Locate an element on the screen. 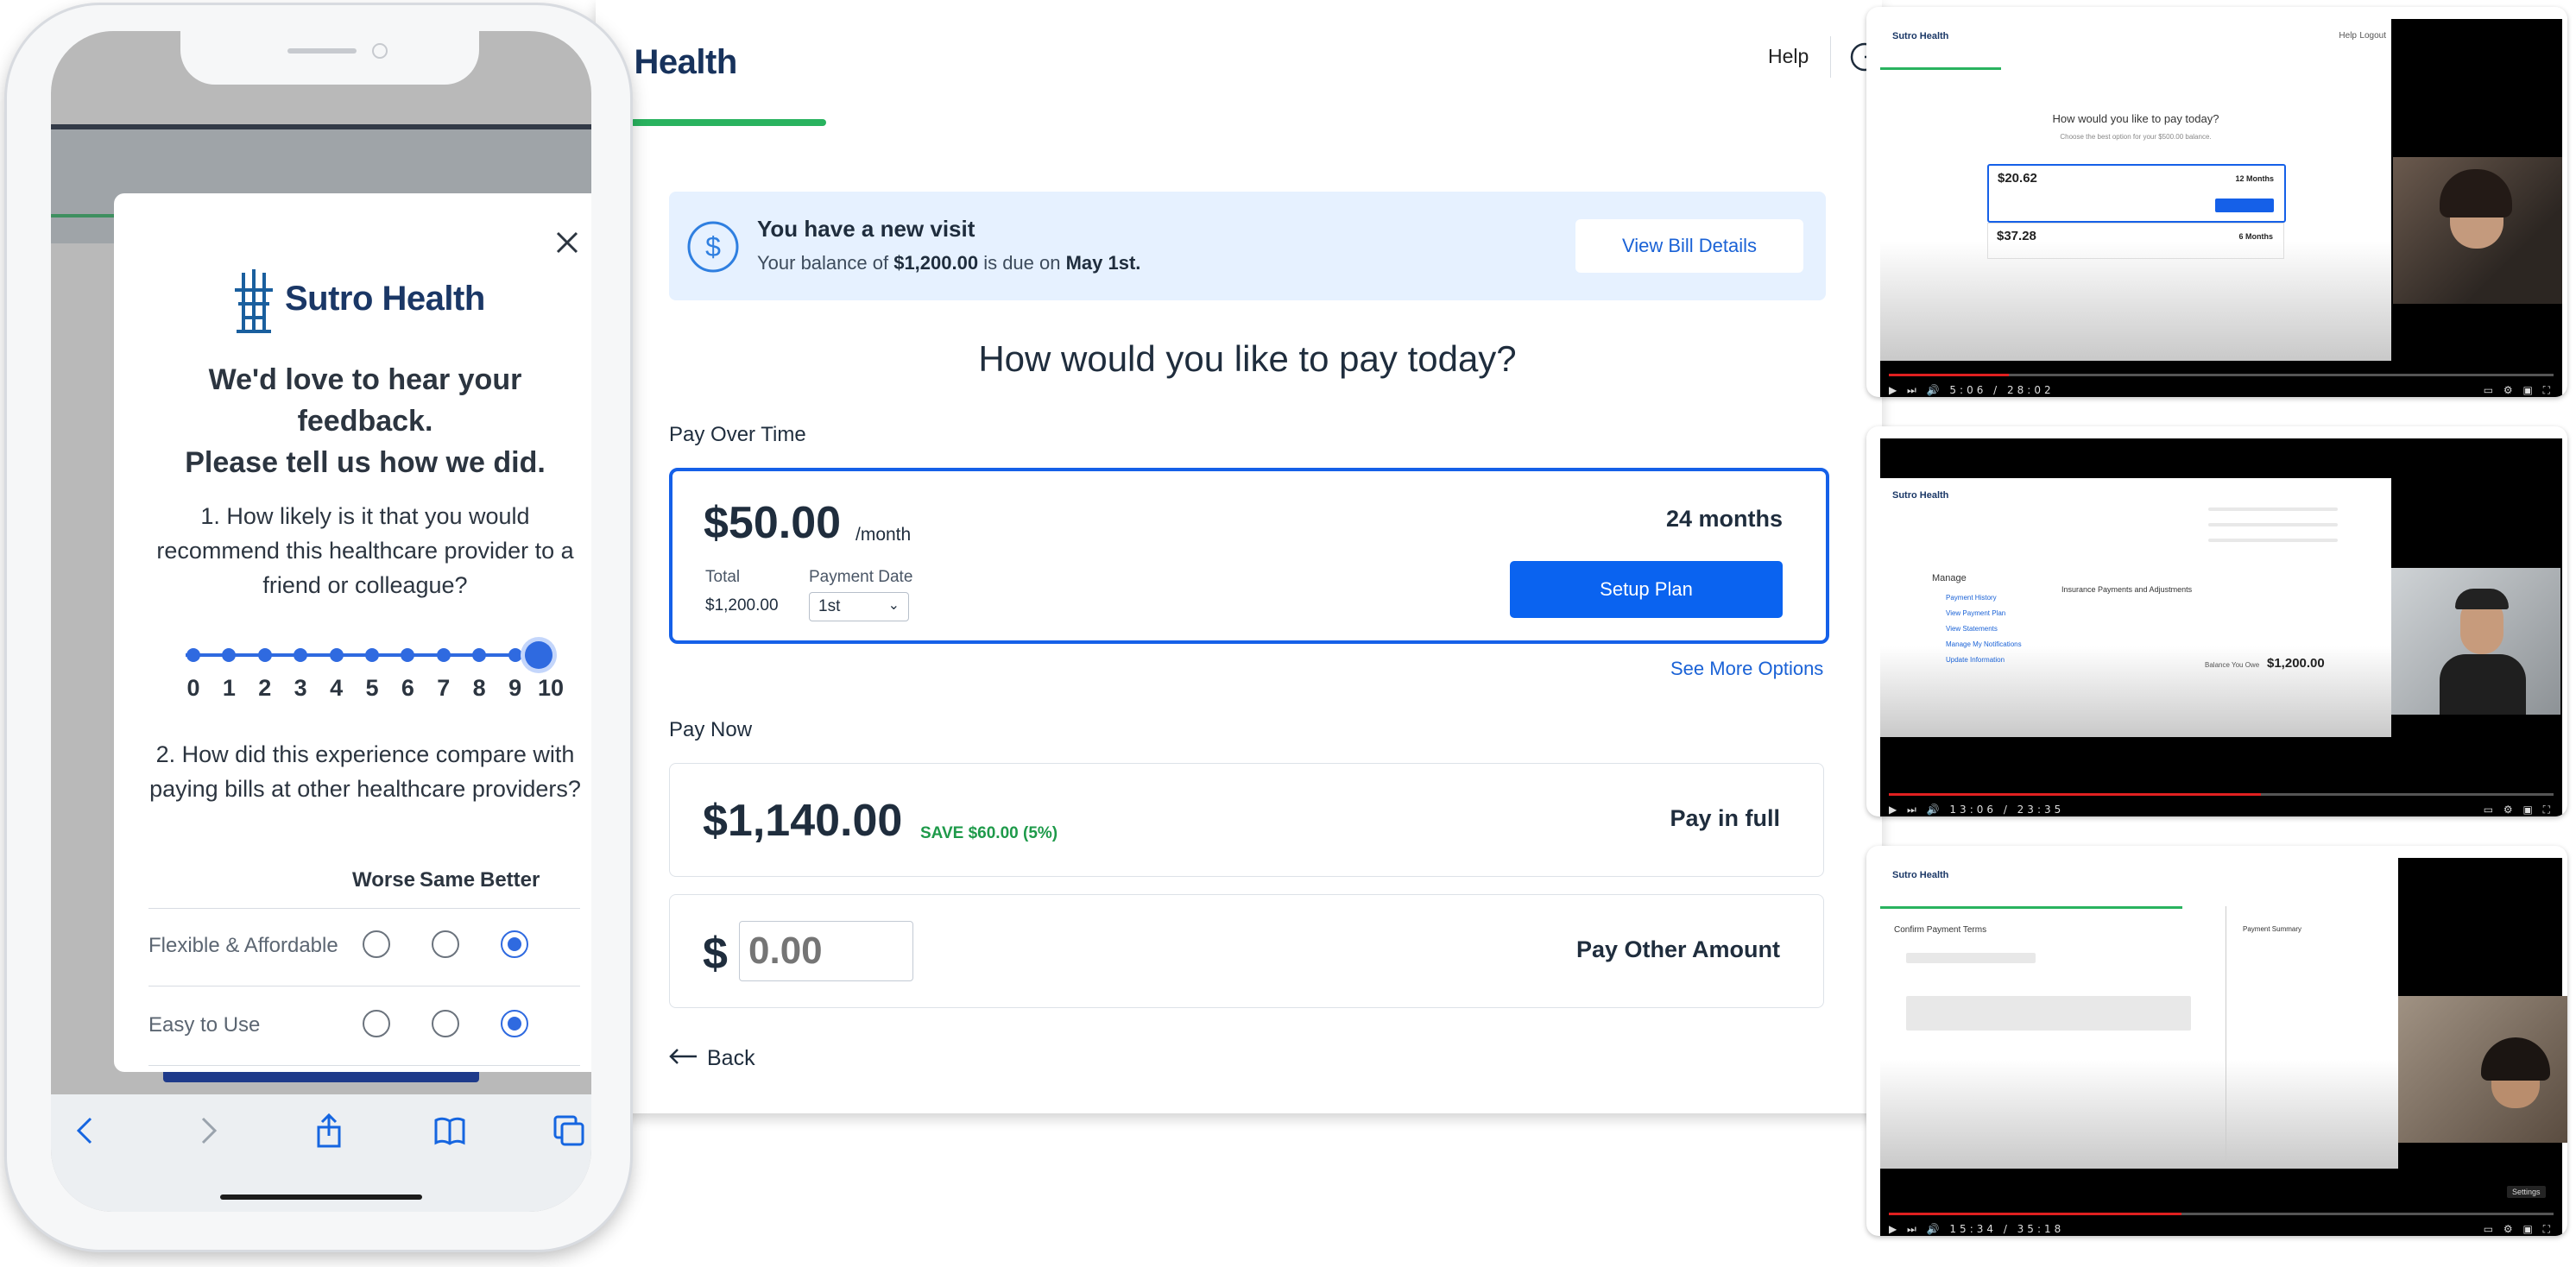  see-more-options-link: See More Options is located at coordinates (1746, 669).